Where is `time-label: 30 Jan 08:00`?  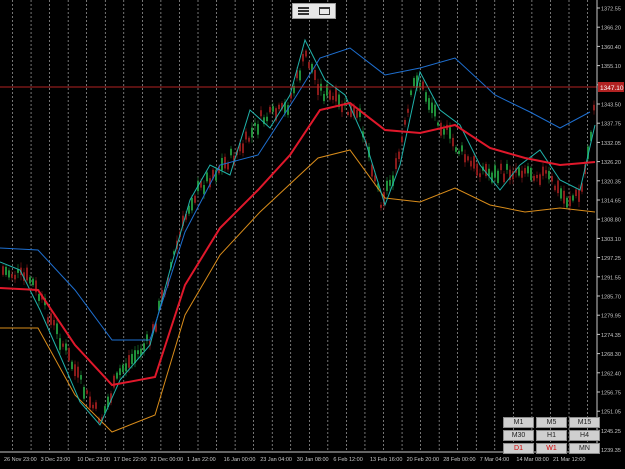
time-label: 30 Jan 08:00 is located at coordinates (313, 460).